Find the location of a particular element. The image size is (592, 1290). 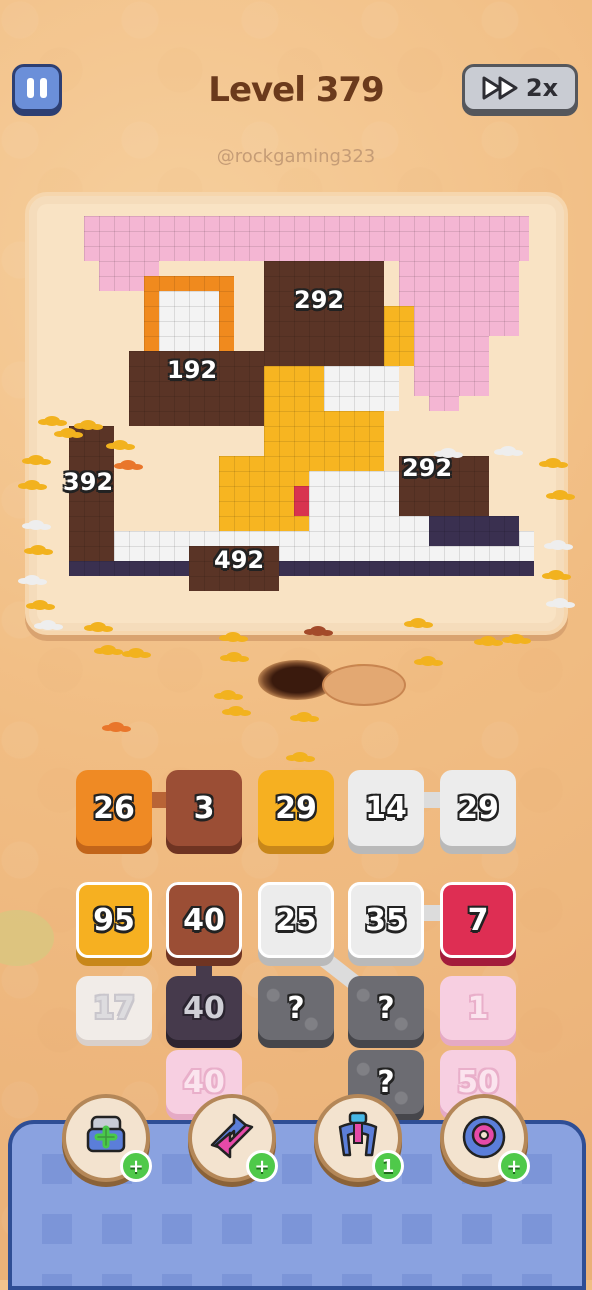

tile-row1-5: 29 is located at coordinates (478, 808).